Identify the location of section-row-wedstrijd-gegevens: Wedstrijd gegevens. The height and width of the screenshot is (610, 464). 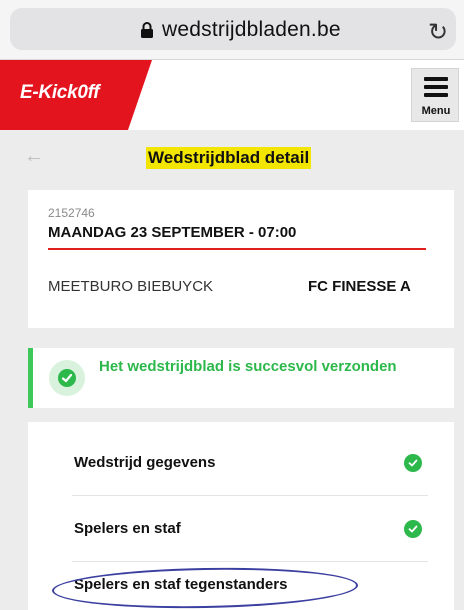
(250, 463).